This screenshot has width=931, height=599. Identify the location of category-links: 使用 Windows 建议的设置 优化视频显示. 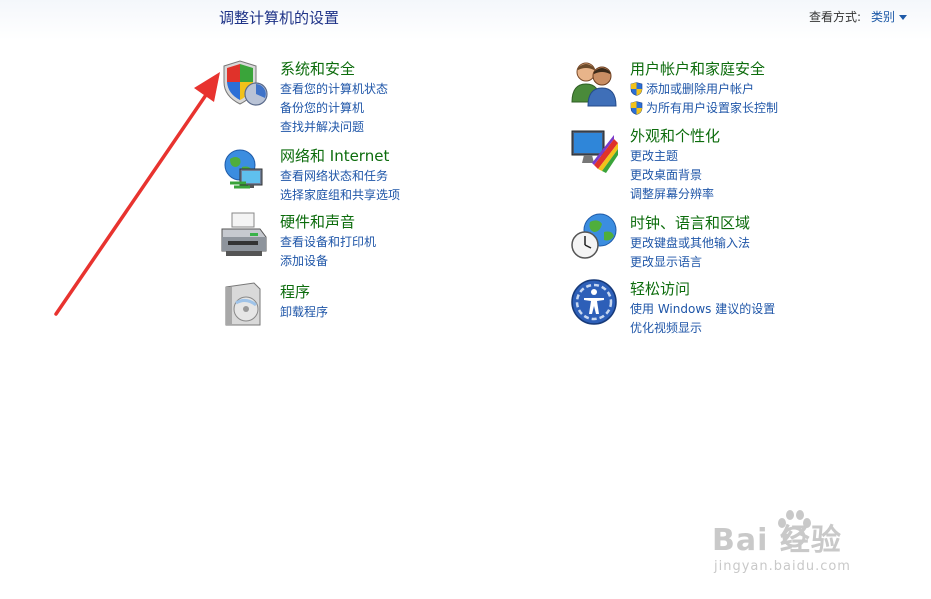
(702, 318).